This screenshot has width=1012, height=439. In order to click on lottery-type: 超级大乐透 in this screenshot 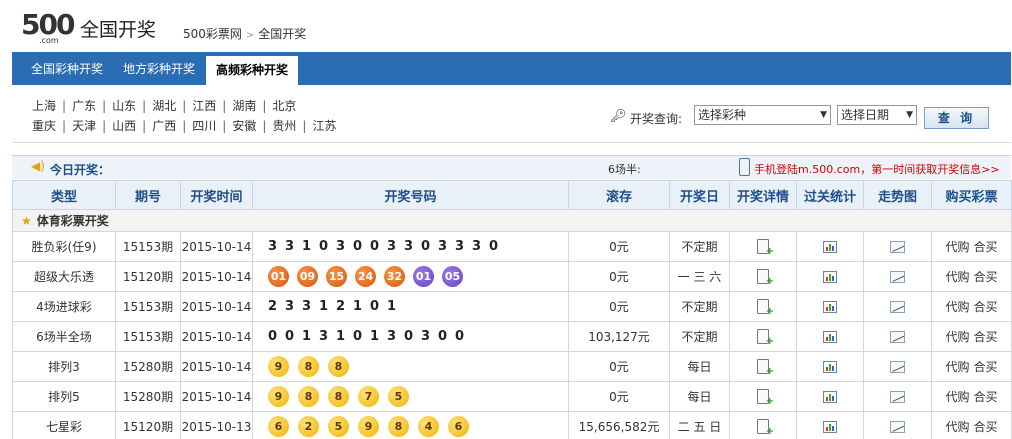, I will do `click(64, 276)`.